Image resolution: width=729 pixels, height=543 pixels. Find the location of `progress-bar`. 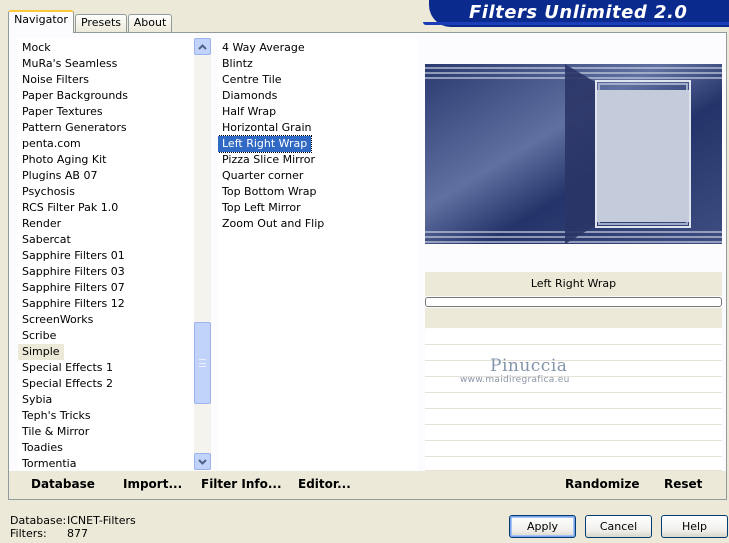

progress-bar is located at coordinates (573, 302).